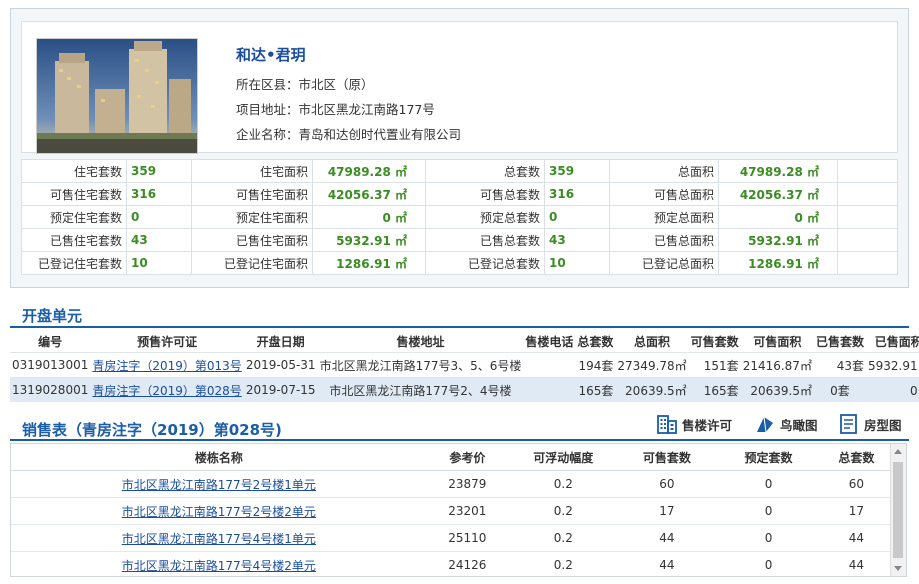 The image size is (919, 584). Describe the element at coordinates (50, 365) in the screenshot. I see `unit-id: 0319013001` at that location.